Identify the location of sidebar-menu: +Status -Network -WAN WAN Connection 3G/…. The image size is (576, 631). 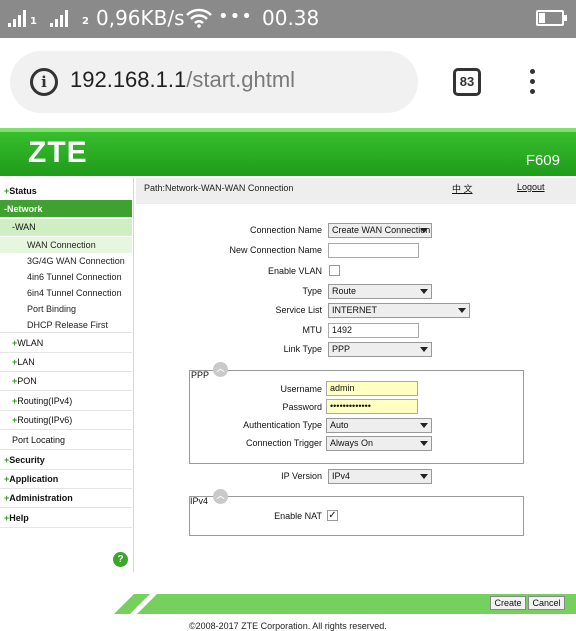
(67, 375).